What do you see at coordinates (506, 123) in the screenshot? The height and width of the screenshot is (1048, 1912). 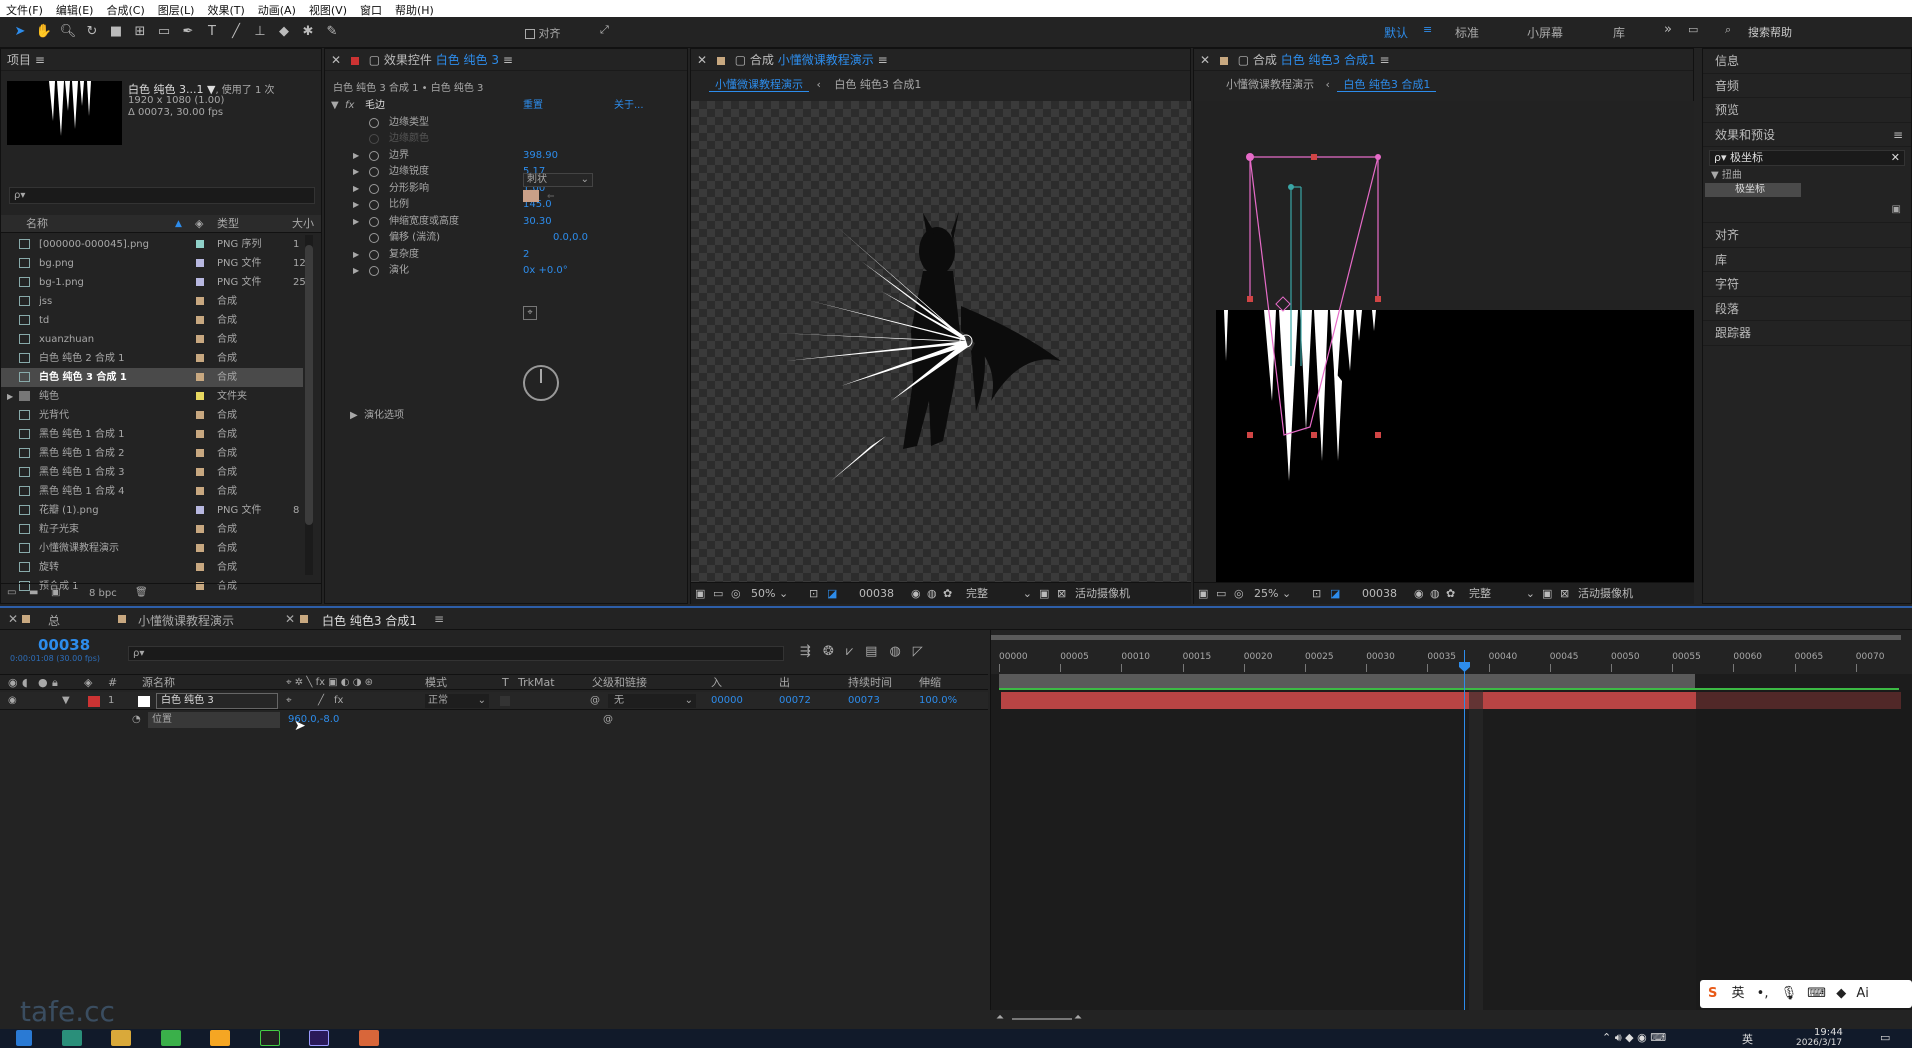 I see `effect-property-row: 边缘类型` at bounding box center [506, 123].